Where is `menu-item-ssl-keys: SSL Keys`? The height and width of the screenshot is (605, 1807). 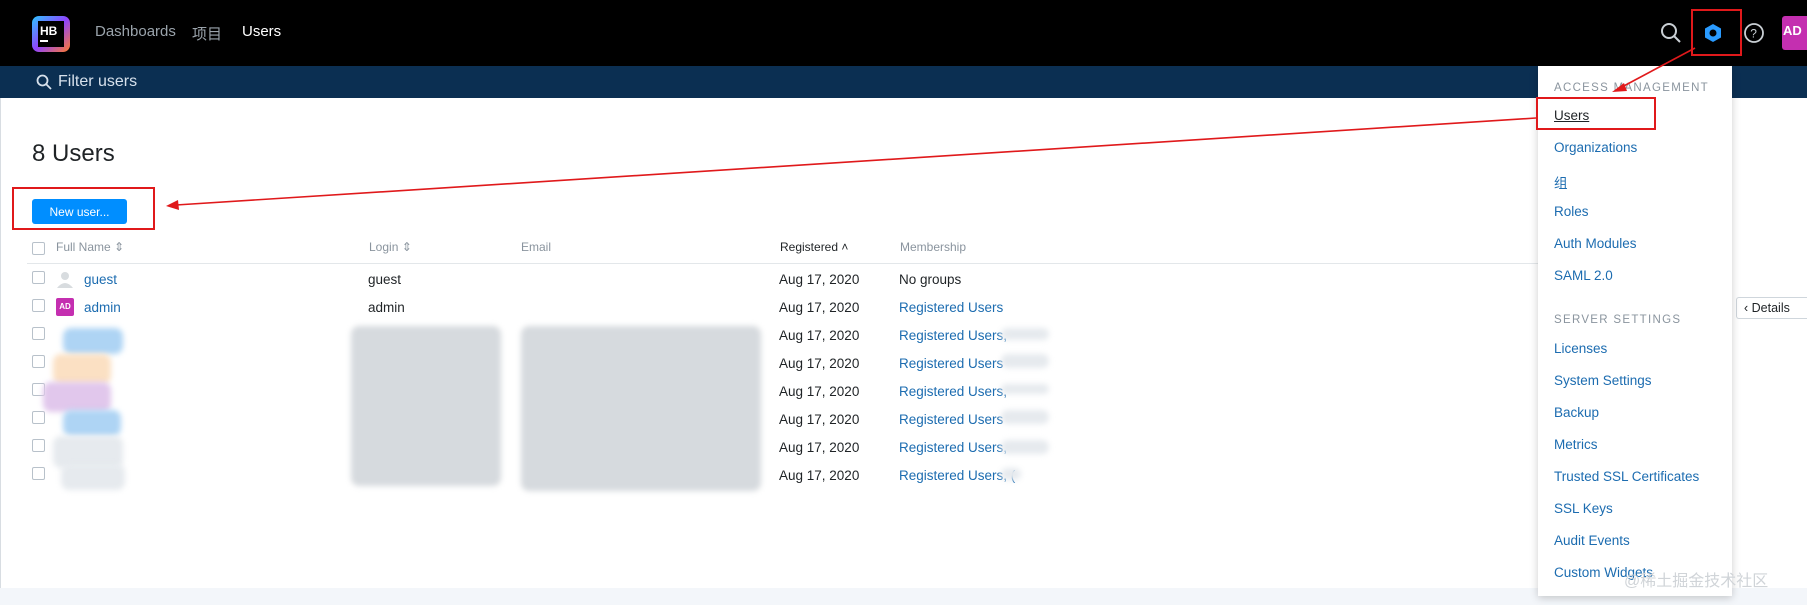
menu-item-ssl-keys: SSL Keys is located at coordinates (1583, 508).